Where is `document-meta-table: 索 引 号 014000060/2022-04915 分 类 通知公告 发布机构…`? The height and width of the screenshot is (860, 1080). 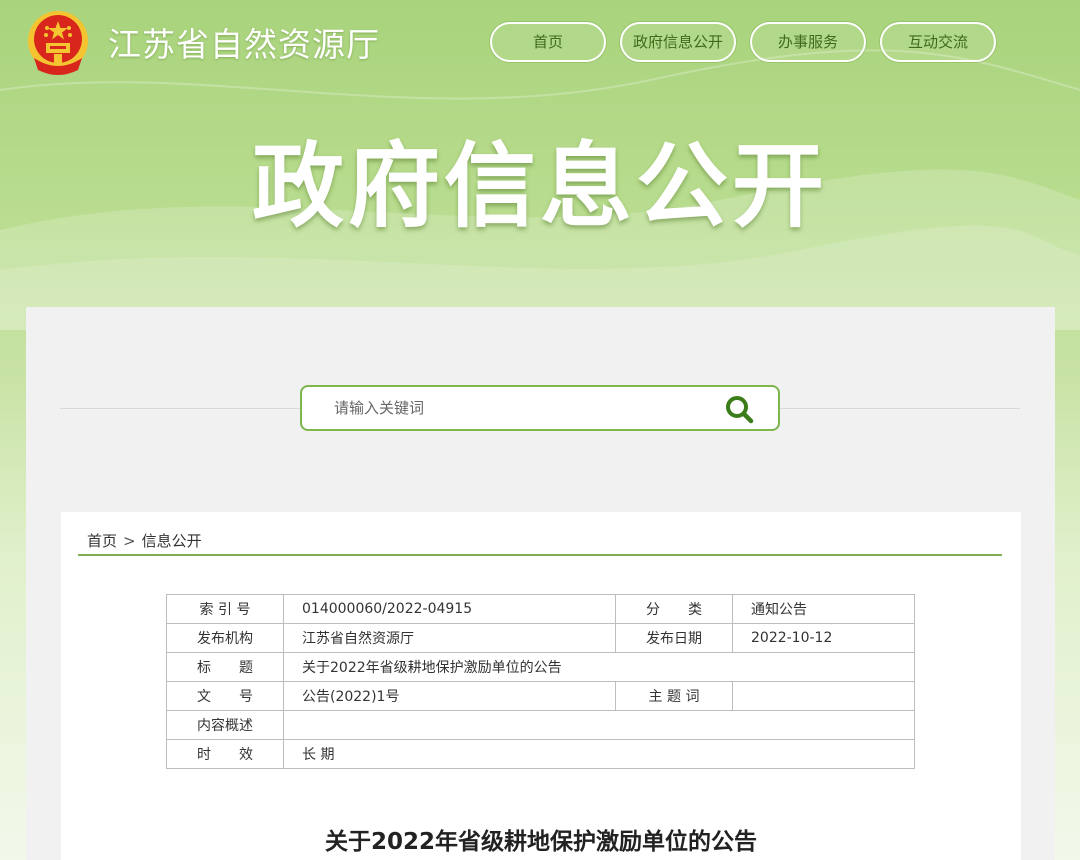 document-meta-table: 索 引 号 014000060/2022-04915 分 类 通知公告 发布机构… is located at coordinates (540, 681).